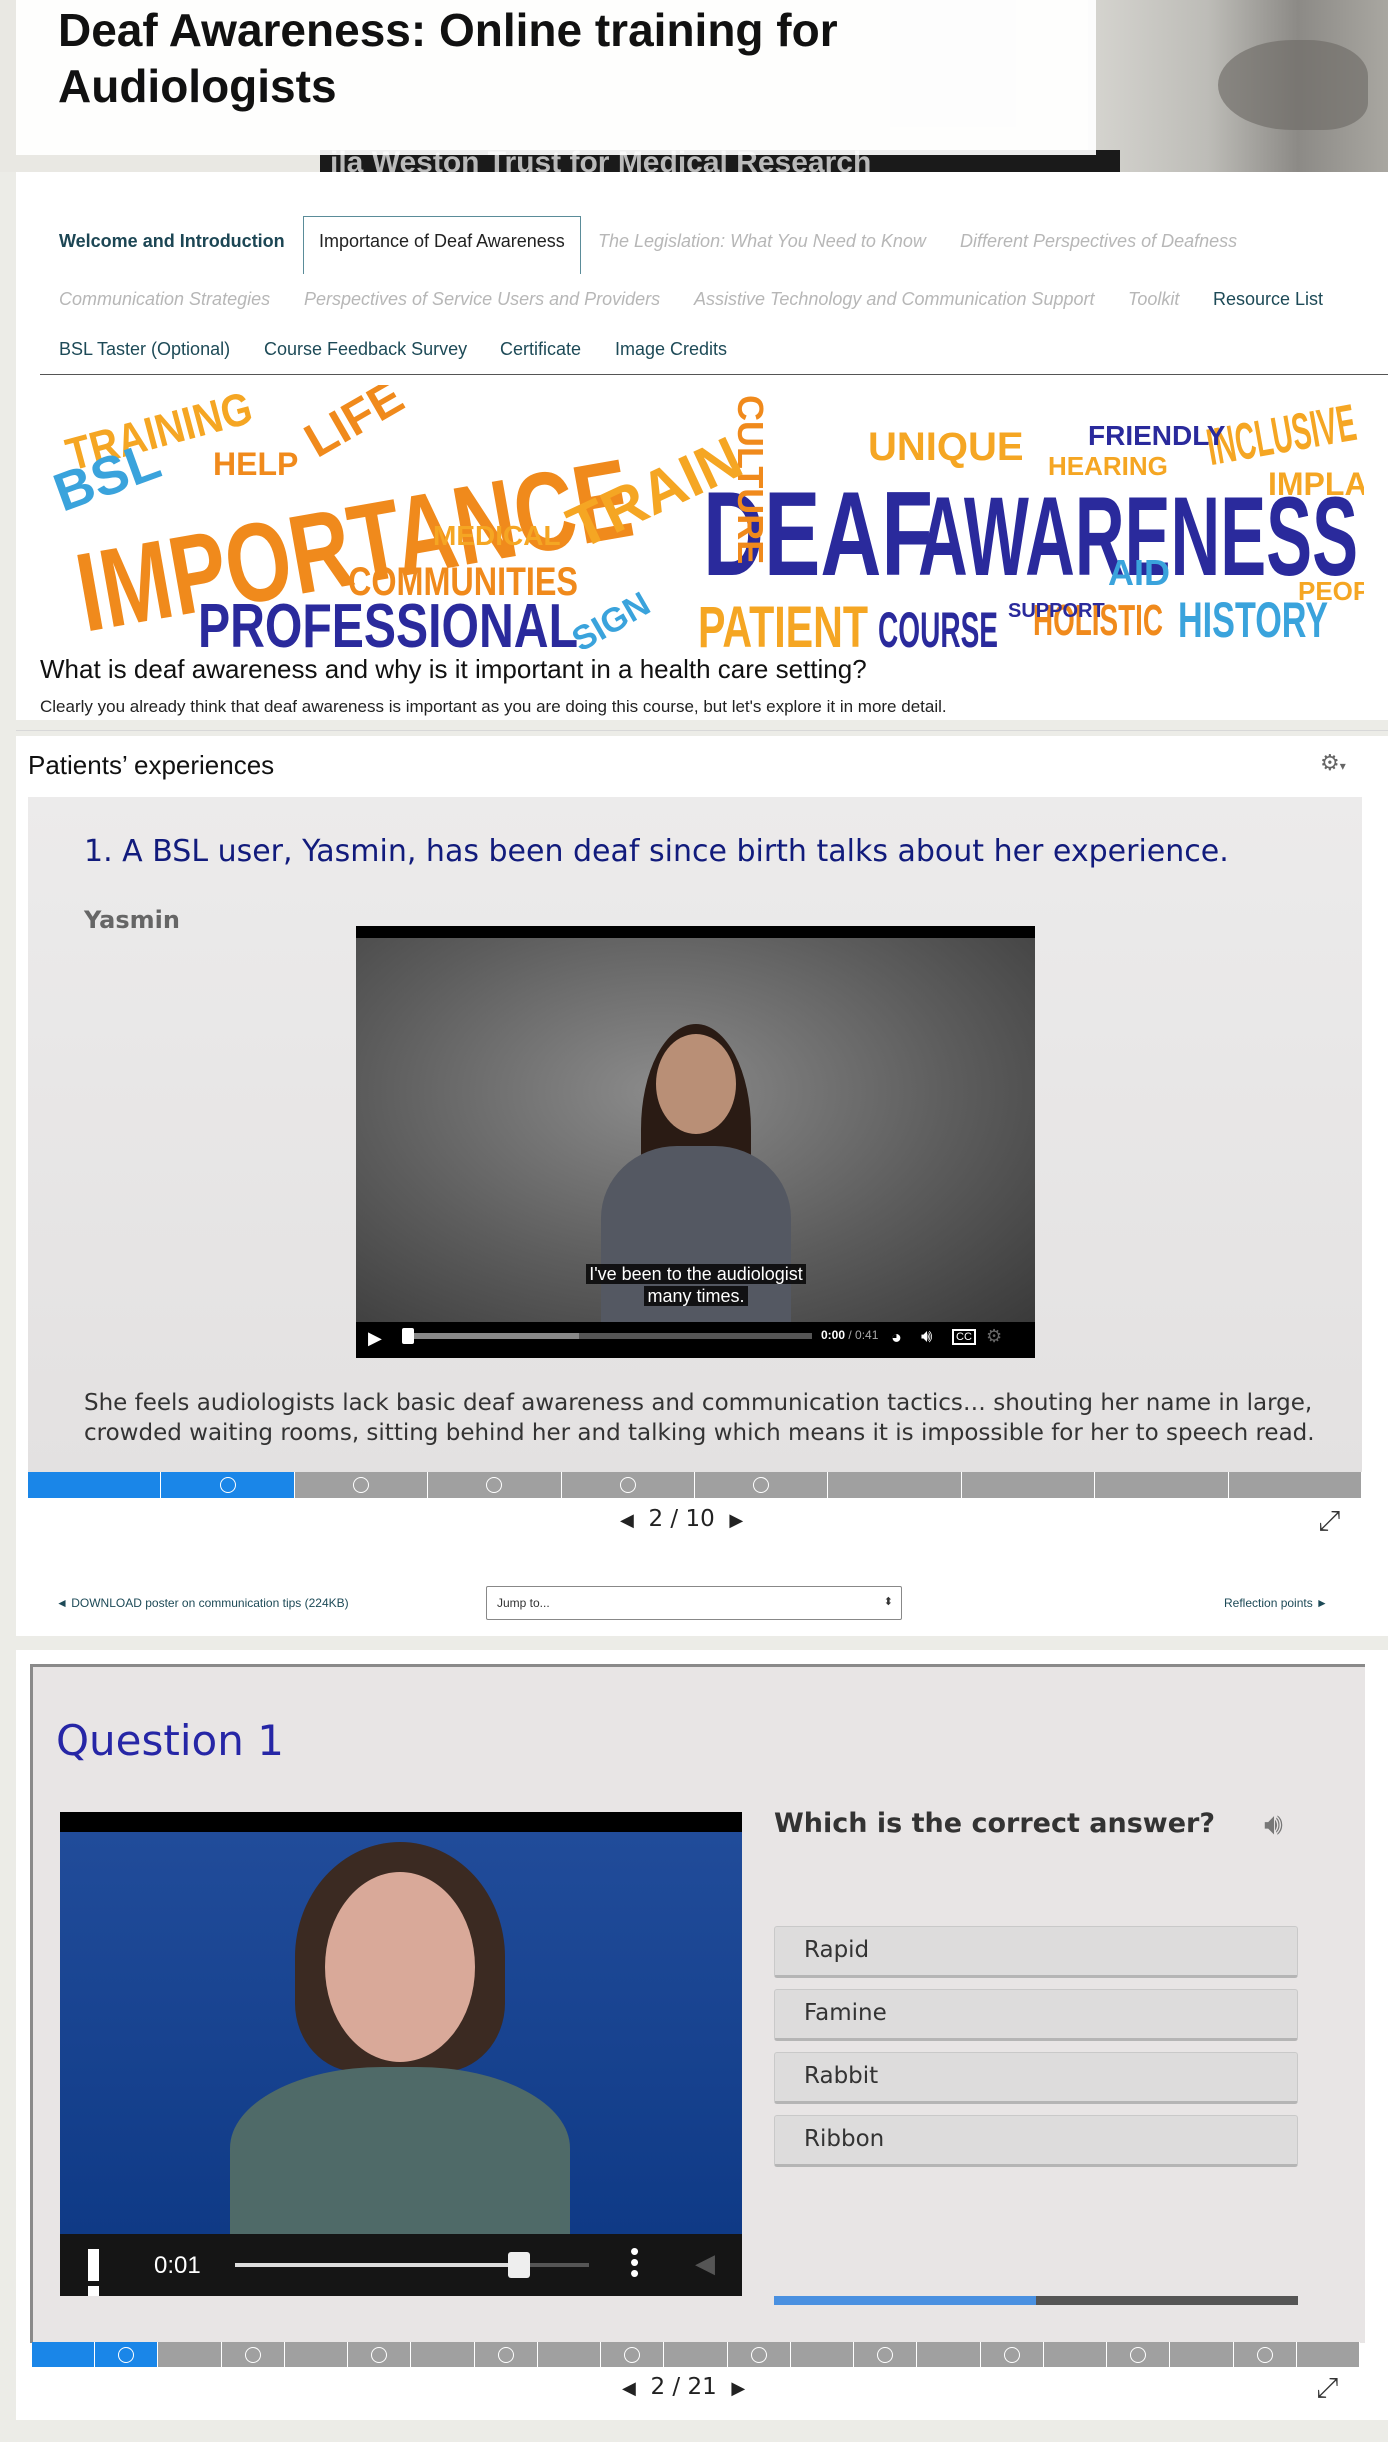 Image resolution: width=1388 pixels, height=2442 pixels. What do you see at coordinates (1273, 1825) in the screenshot?
I see `audio-speaker-icon: 🔊︎` at bounding box center [1273, 1825].